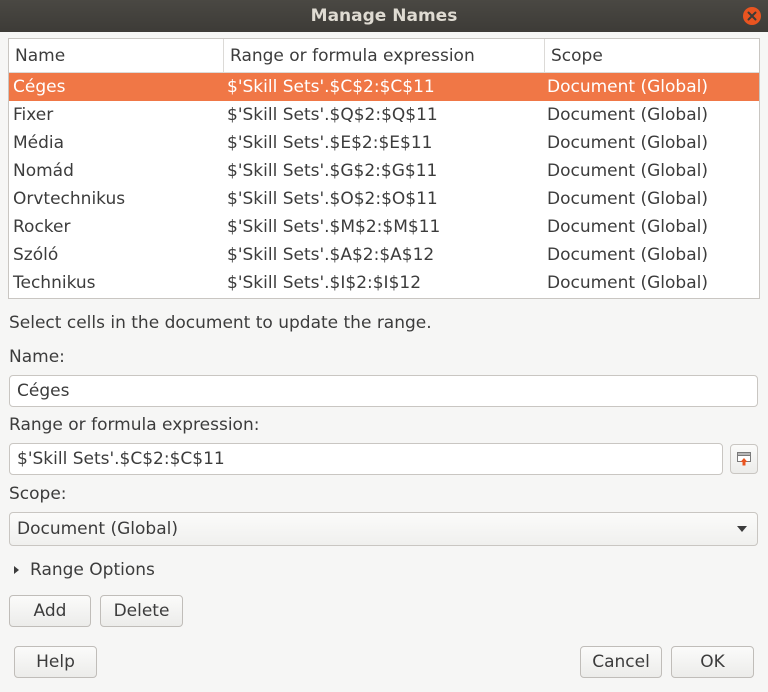 The height and width of the screenshot is (692, 768). What do you see at coordinates (383, 391) in the screenshot?
I see `name-field: Céges` at bounding box center [383, 391].